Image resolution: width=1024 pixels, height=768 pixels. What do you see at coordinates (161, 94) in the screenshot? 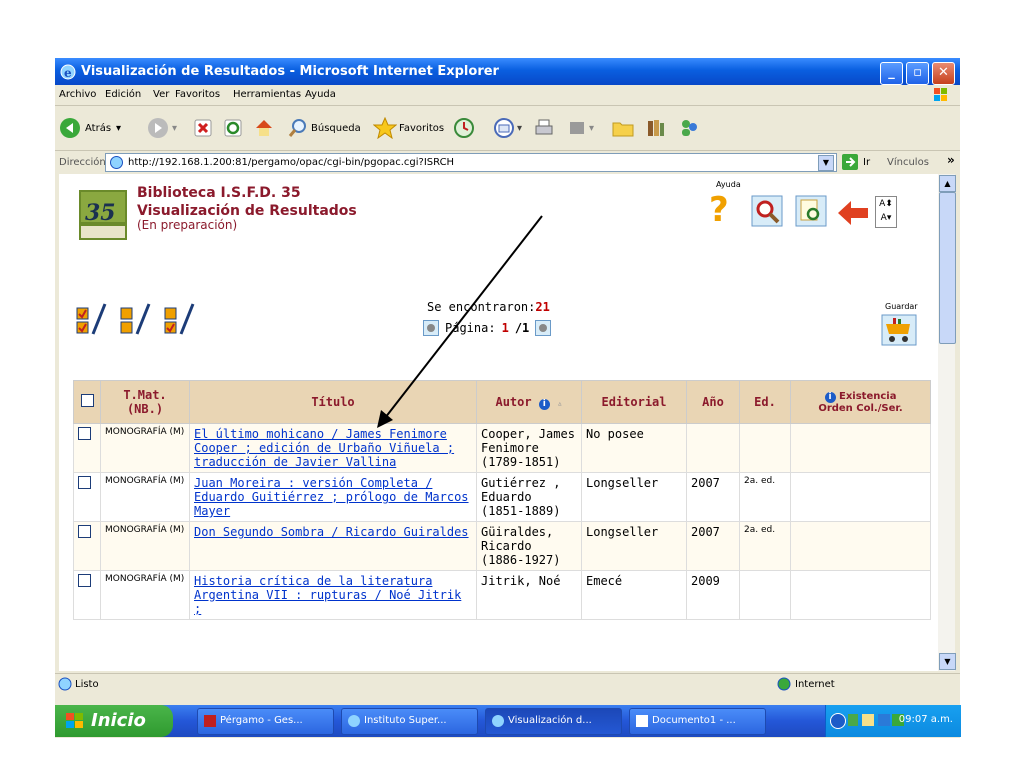
I see `menu-ver: Ver` at bounding box center [161, 94].